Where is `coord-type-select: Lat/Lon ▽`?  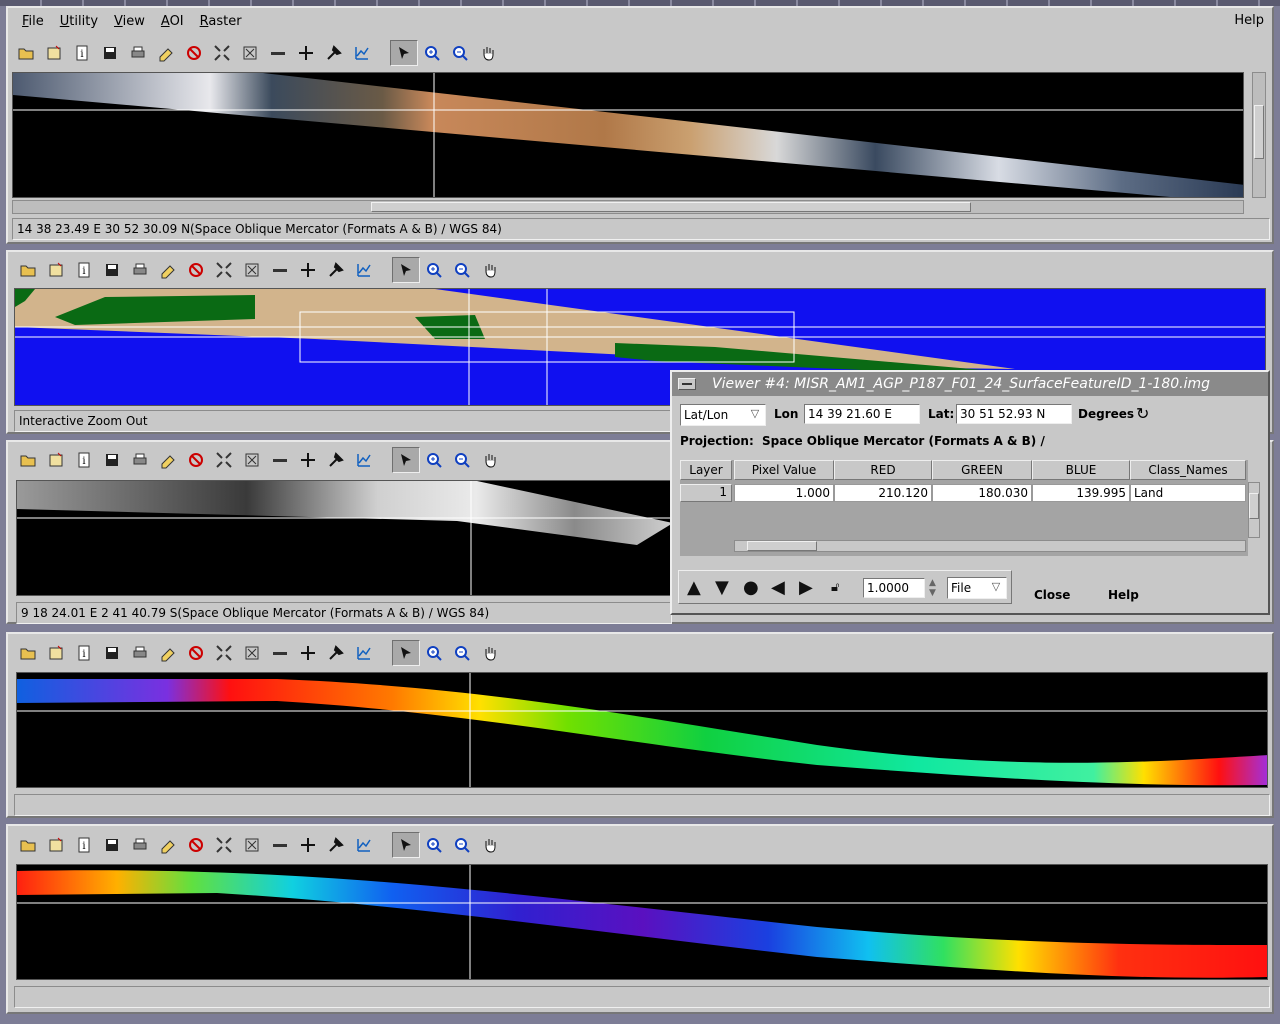 coord-type-select: Lat/Lon ▽ is located at coordinates (723, 415).